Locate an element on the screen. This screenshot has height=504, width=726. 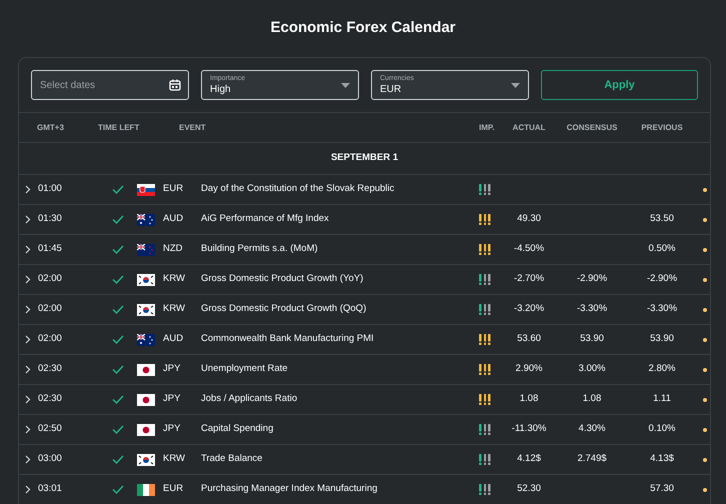
event-time: 02:50 is located at coordinates (50, 428).